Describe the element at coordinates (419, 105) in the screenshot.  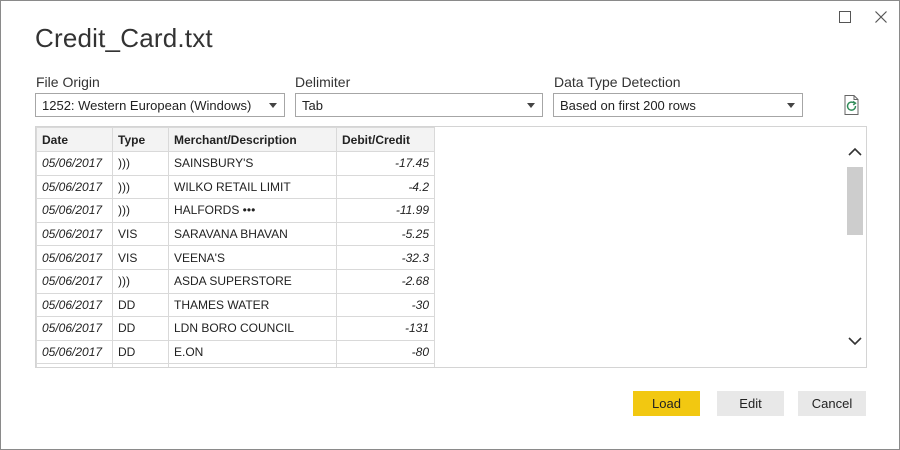
I see `delimiter-select: Tab` at that location.